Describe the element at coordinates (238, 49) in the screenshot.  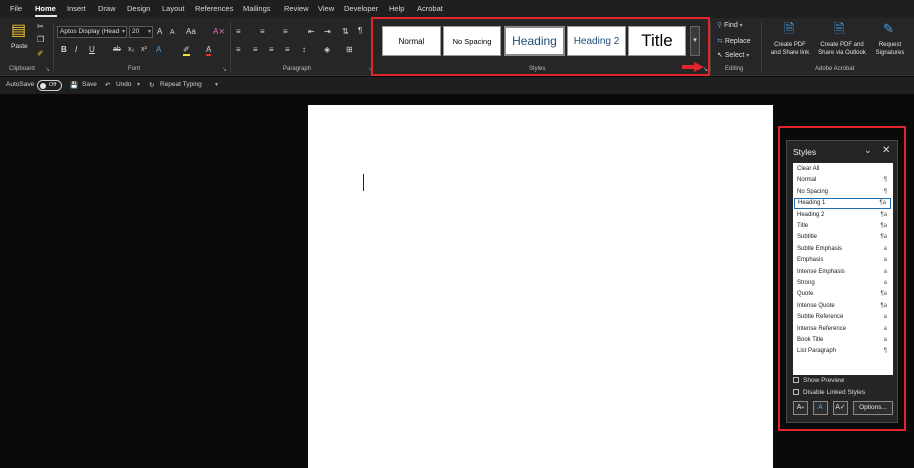
I see `align-left-icon: ≡` at that location.